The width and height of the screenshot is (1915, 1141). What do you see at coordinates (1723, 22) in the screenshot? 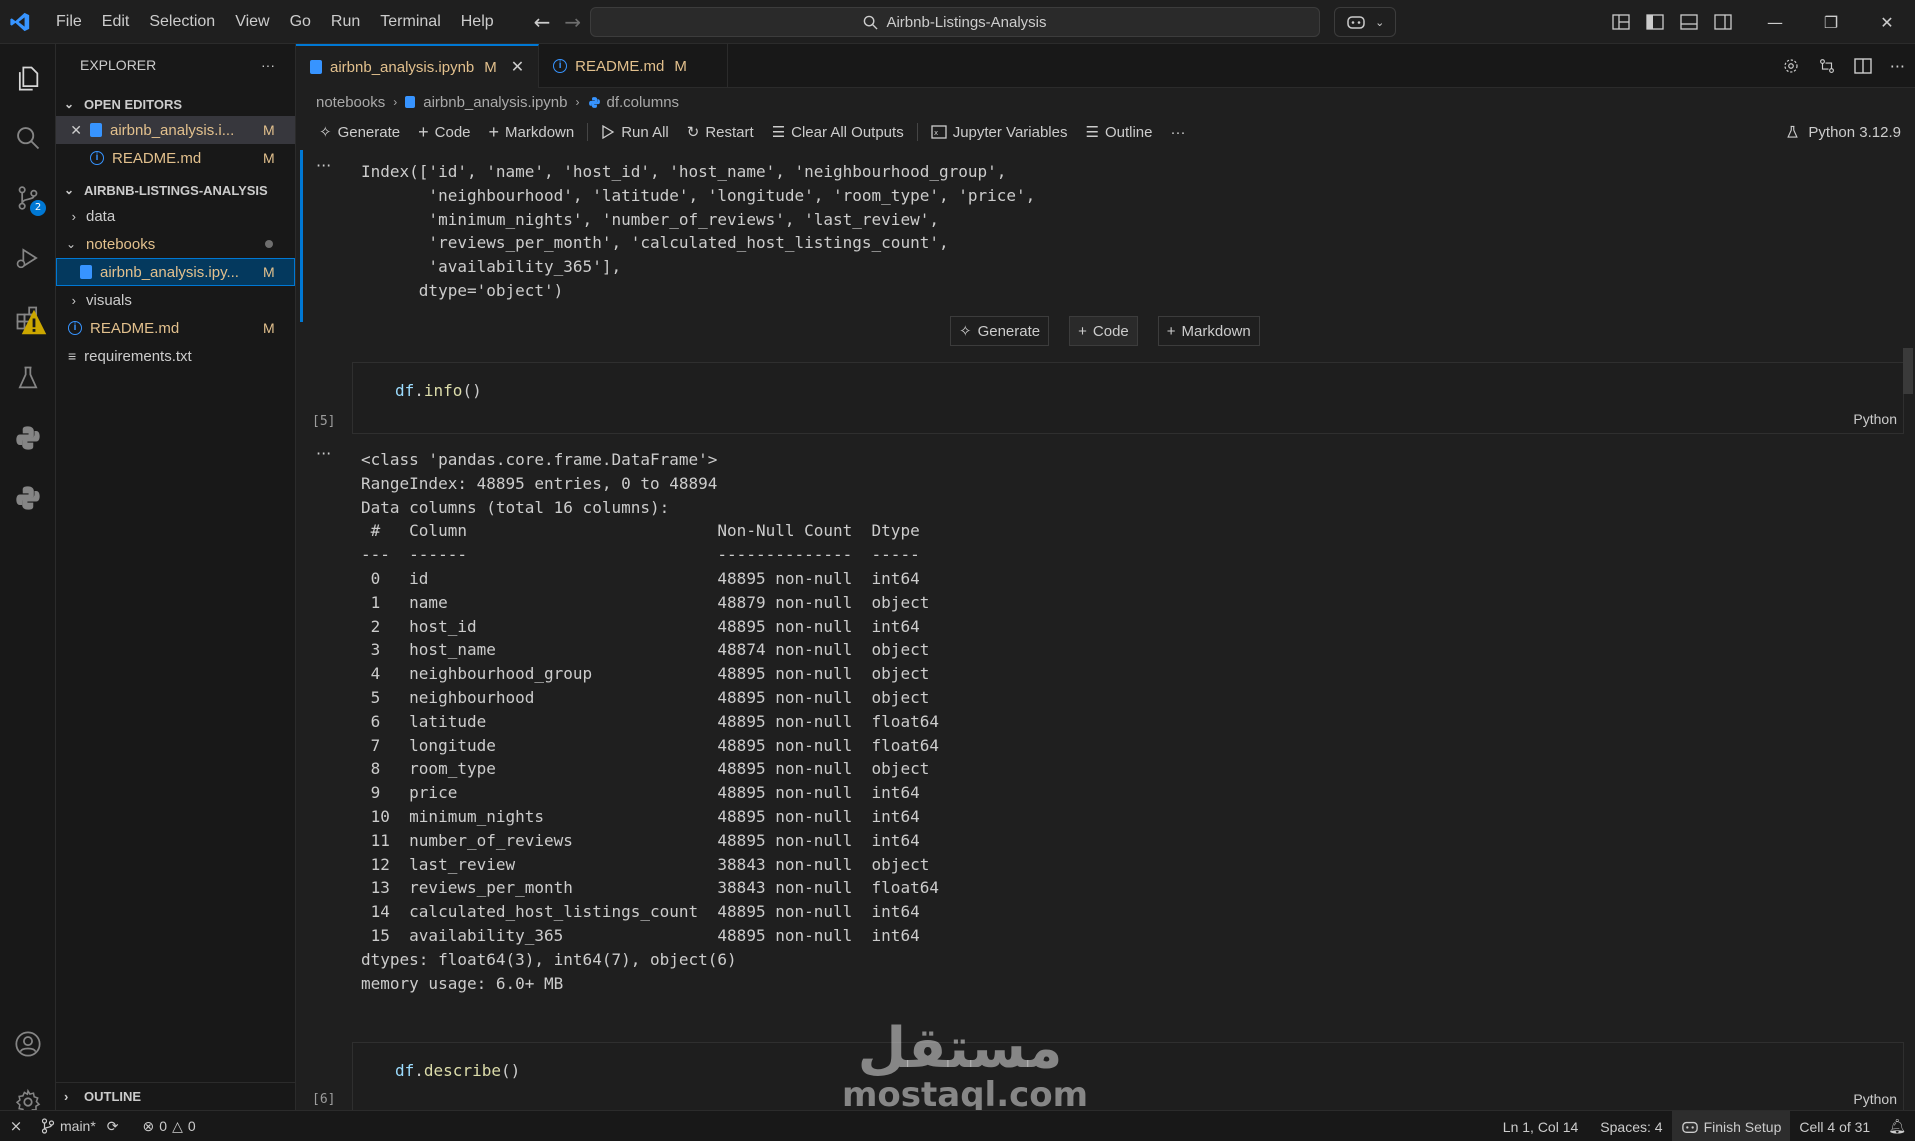
I see `toggle-secondary-sidebar-icon` at bounding box center [1723, 22].